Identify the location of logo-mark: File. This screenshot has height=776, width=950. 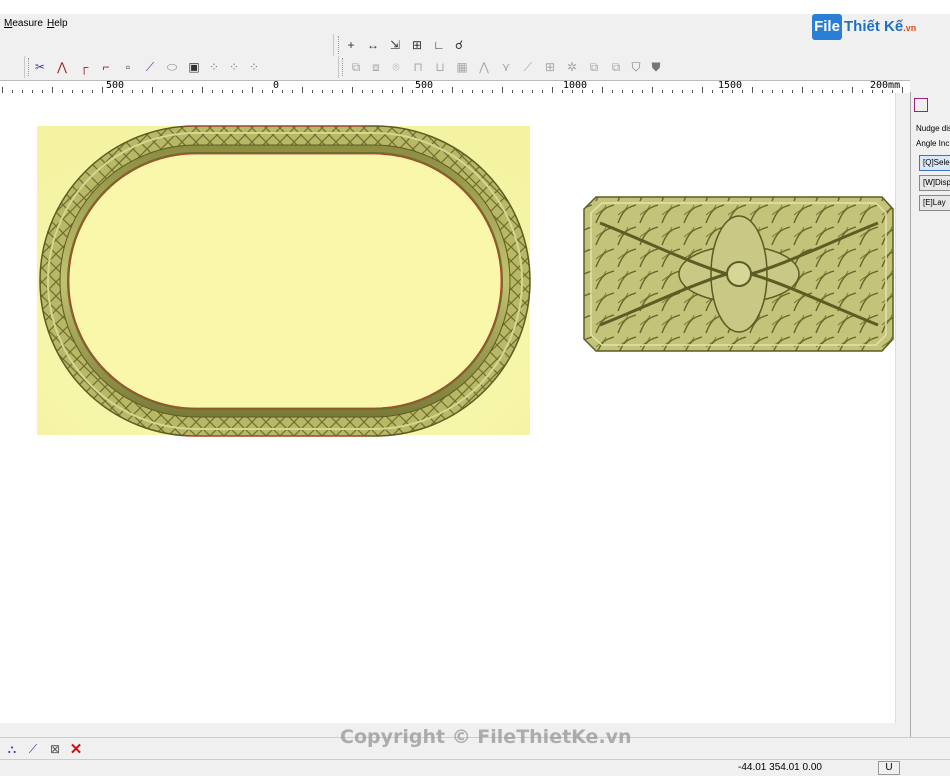
(827, 27).